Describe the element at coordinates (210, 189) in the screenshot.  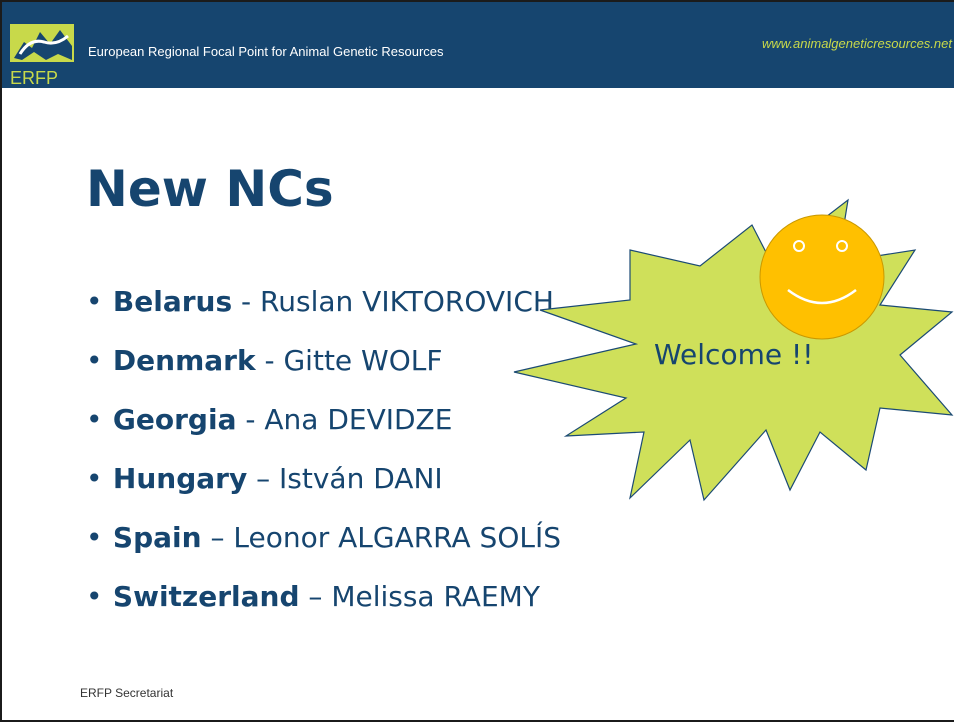
I see `slide-title: New NCs` at that location.